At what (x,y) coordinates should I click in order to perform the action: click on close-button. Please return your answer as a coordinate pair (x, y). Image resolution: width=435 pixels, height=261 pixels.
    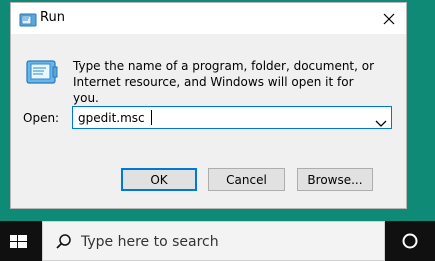
    Looking at the image, I should click on (389, 19).